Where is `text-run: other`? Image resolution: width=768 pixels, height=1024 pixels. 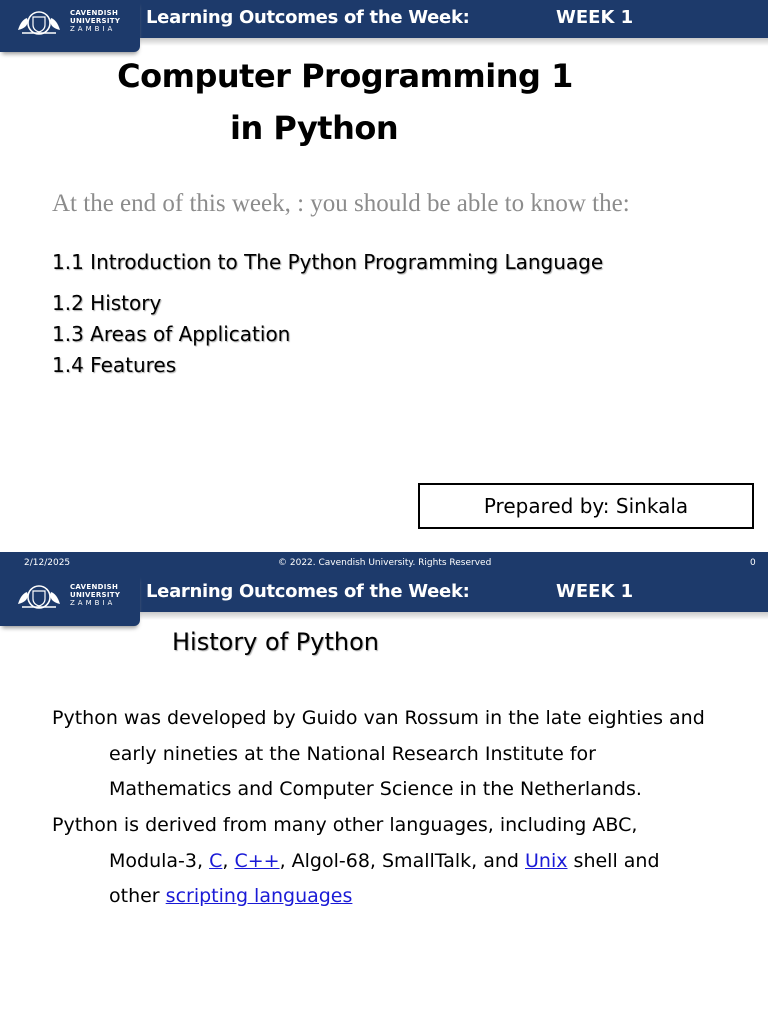 text-run: other is located at coordinates (137, 896).